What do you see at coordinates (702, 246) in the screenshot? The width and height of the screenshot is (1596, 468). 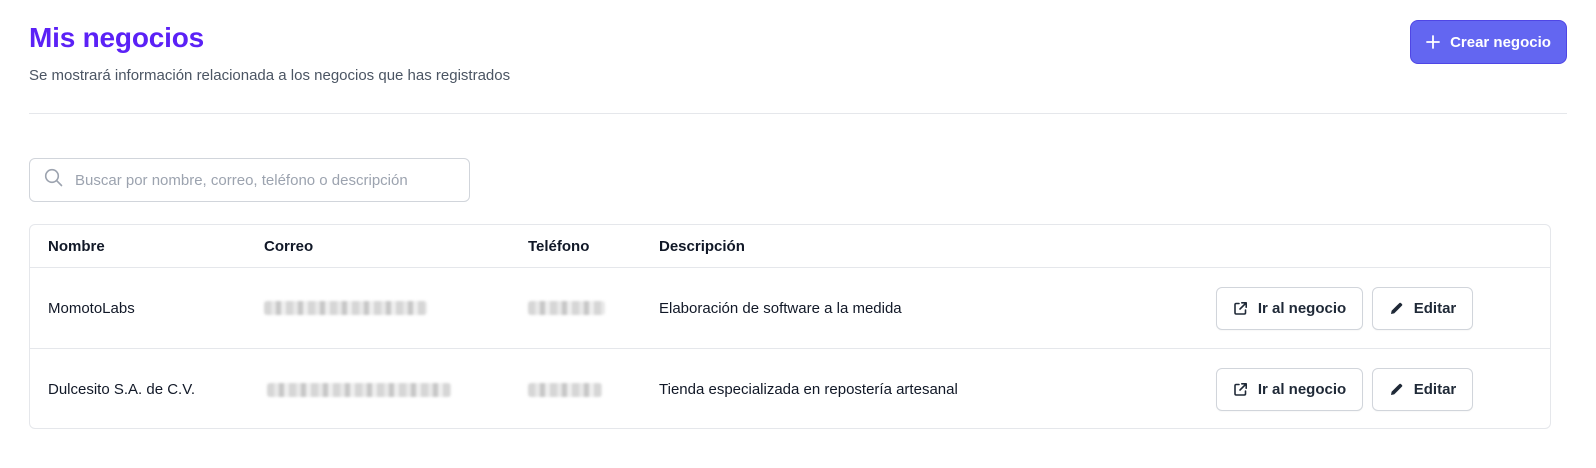 I see `column-header-description: Descripción` at bounding box center [702, 246].